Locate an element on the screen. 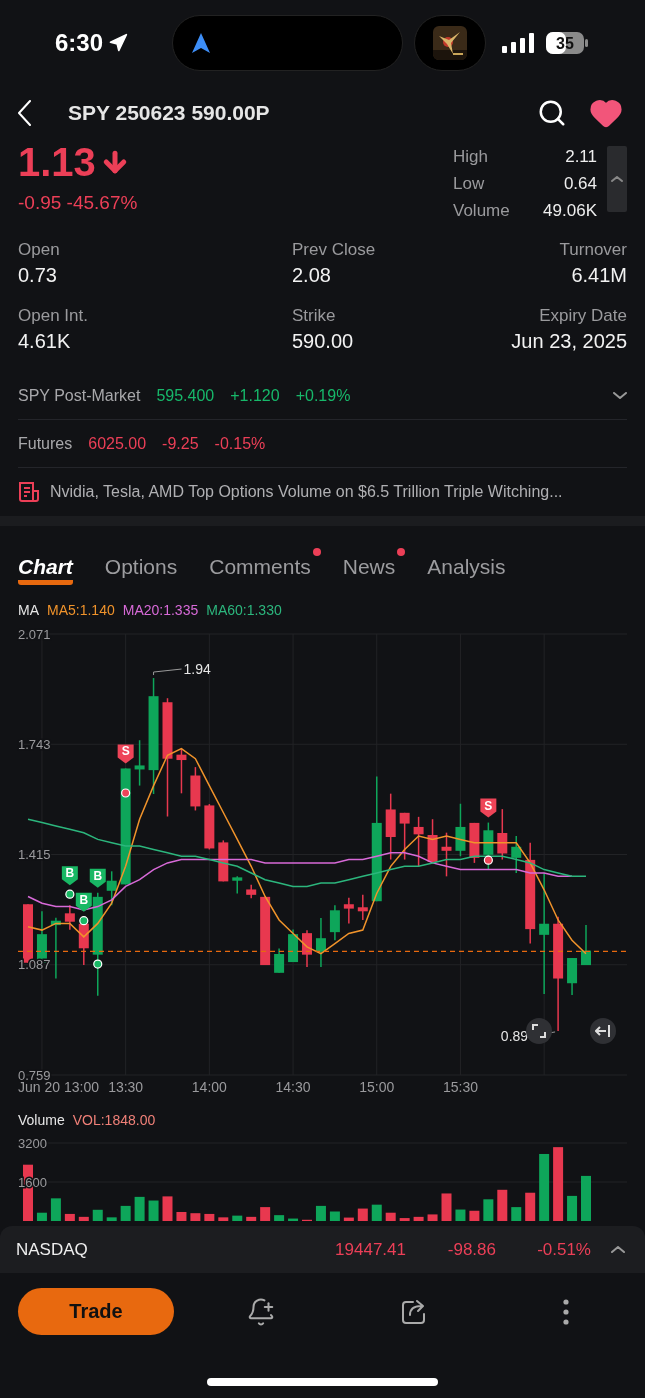  market-value: 595.400 is located at coordinates (185, 395).